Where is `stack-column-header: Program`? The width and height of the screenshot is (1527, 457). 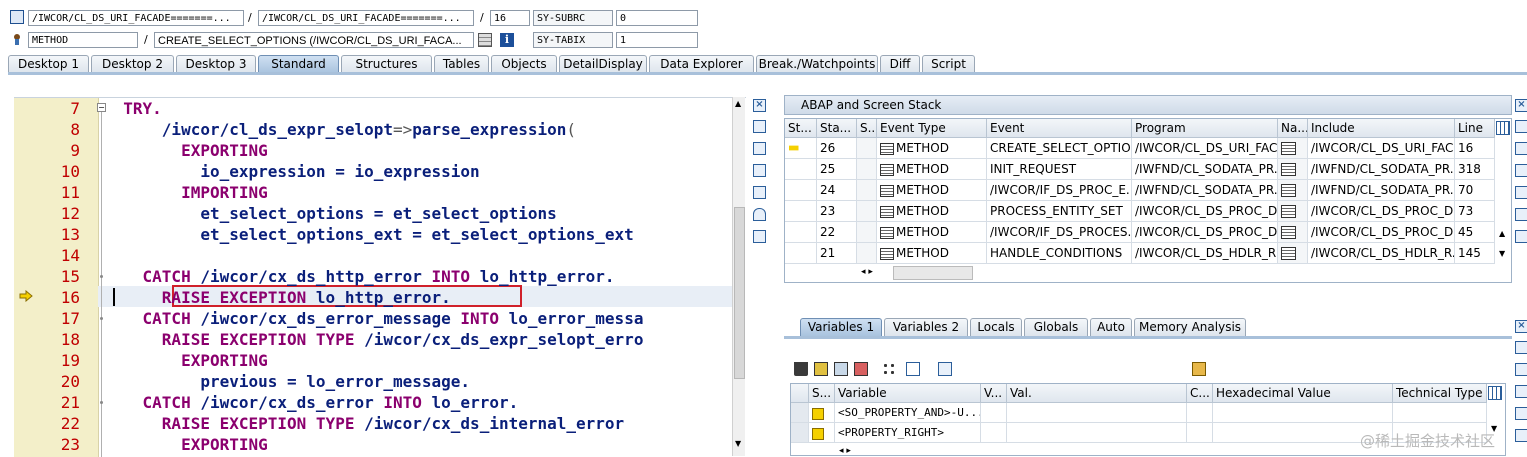 stack-column-header: Program is located at coordinates (1205, 128).